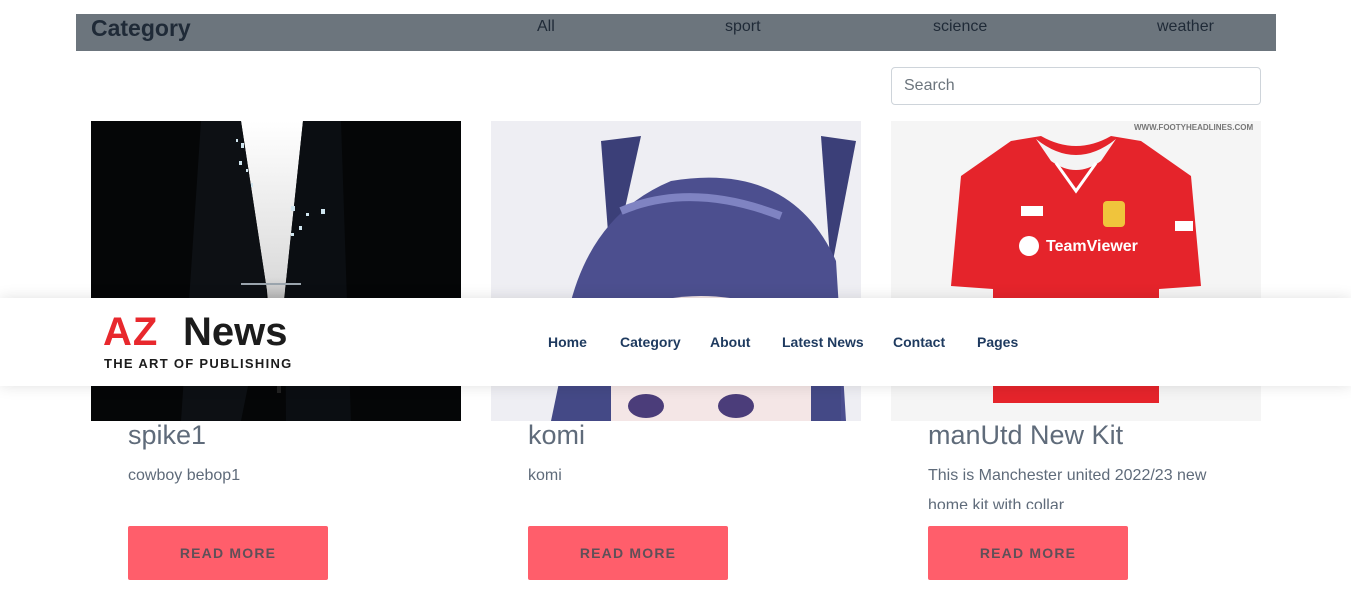  Describe the element at coordinates (743, 27) in the screenshot. I see `category-link-sport: sport` at that location.